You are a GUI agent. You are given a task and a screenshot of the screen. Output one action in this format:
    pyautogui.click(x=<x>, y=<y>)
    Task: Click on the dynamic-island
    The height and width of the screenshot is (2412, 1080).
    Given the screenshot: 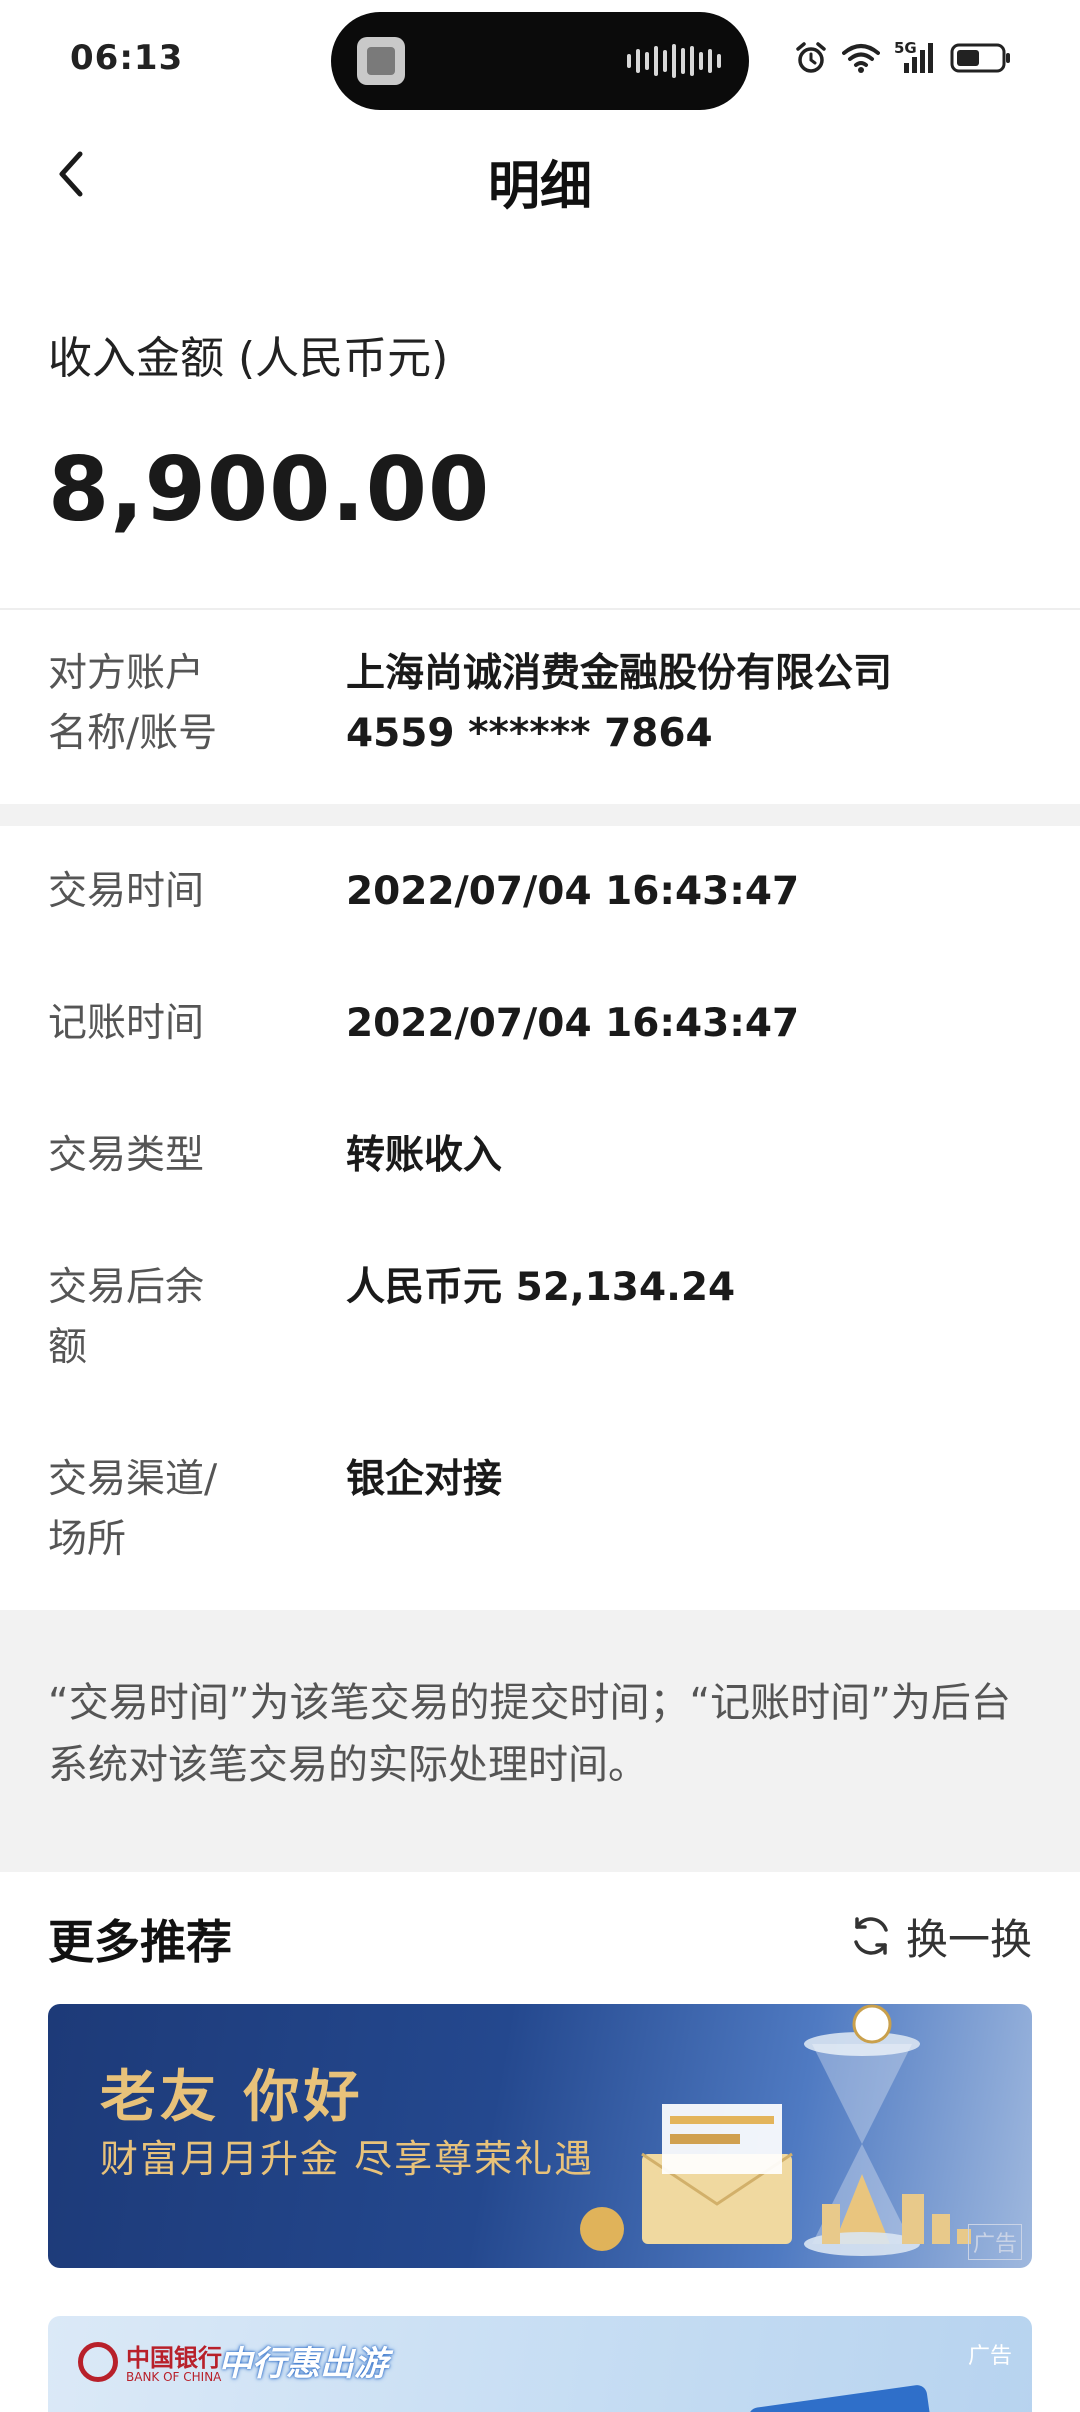 What is the action you would take?
    pyautogui.click(x=540, y=61)
    